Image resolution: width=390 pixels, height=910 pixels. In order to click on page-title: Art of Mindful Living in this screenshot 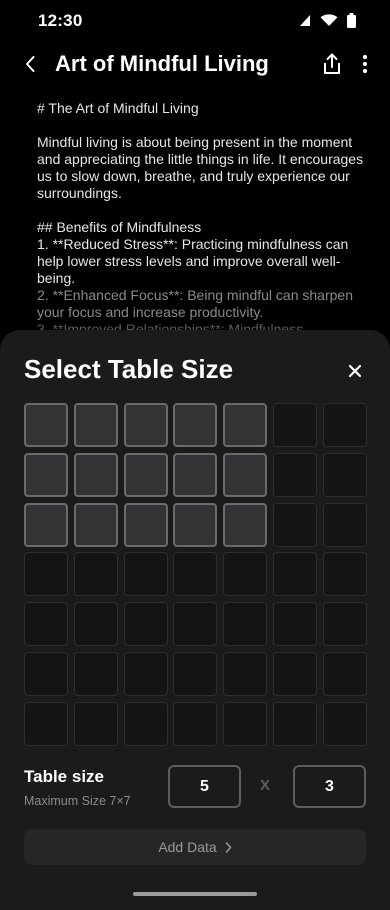, I will do `click(162, 63)`.